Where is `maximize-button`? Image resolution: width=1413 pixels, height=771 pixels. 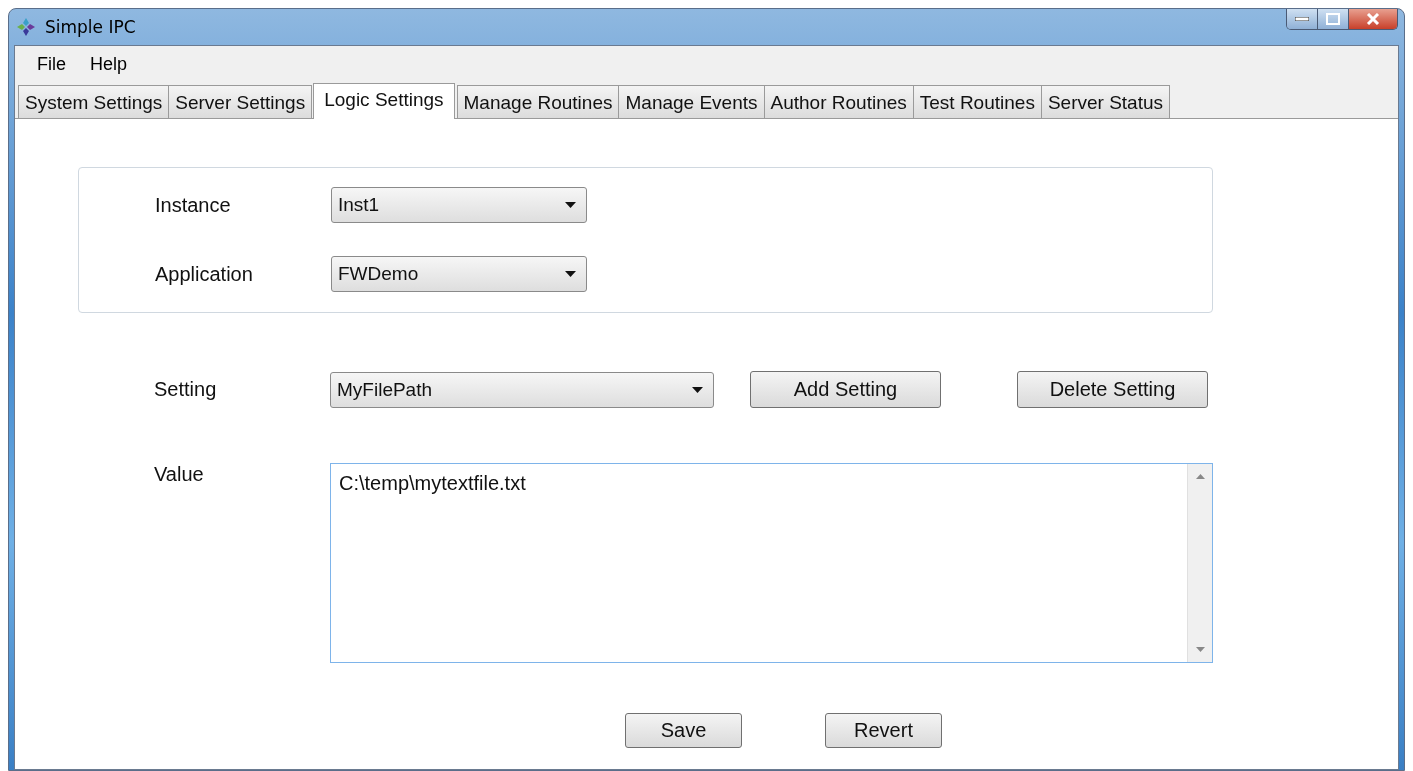 maximize-button is located at coordinates (1333, 19).